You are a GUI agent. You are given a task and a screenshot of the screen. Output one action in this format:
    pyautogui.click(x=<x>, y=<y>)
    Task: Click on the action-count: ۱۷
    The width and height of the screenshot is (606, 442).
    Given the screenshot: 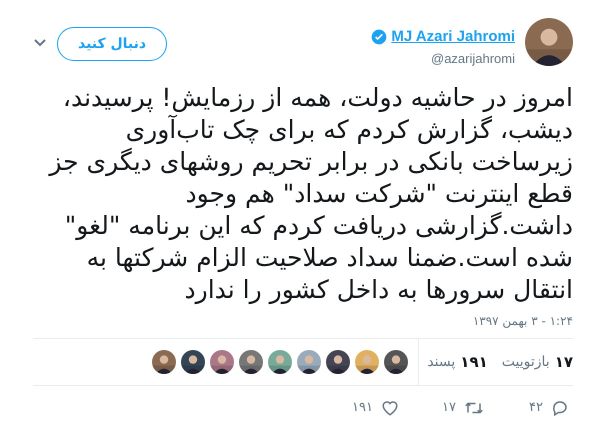 What is the action you would take?
    pyautogui.click(x=449, y=408)
    